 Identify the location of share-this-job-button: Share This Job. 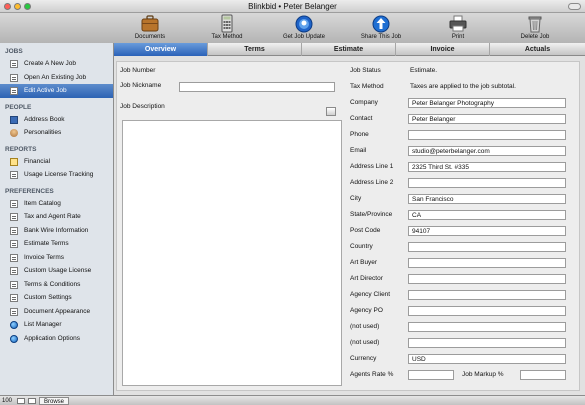
(381, 28).